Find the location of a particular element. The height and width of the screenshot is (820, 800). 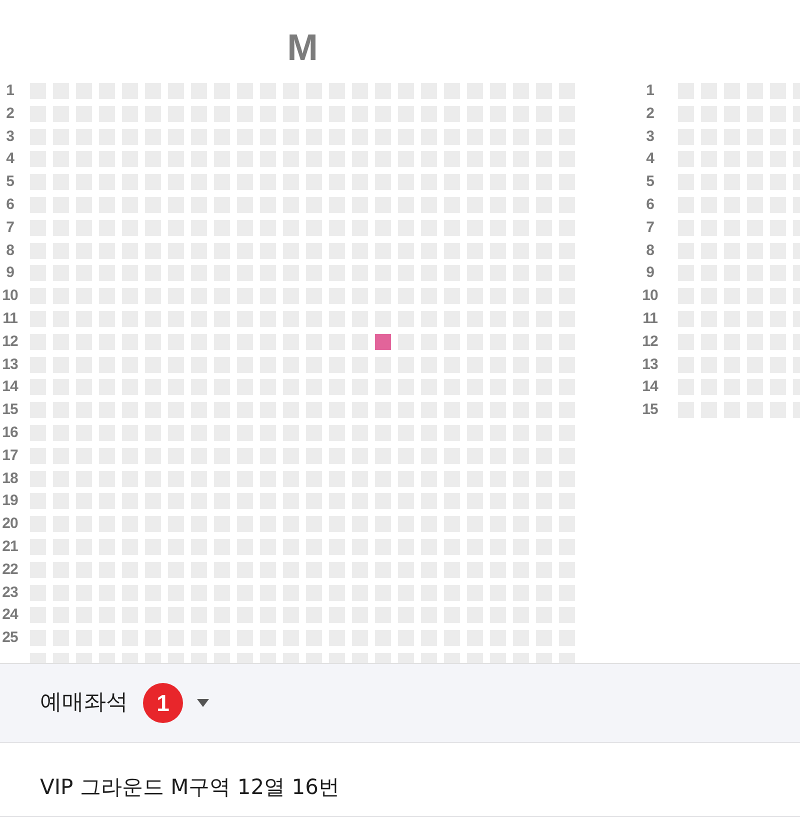

caret-icon is located at coordinates (203, 703).